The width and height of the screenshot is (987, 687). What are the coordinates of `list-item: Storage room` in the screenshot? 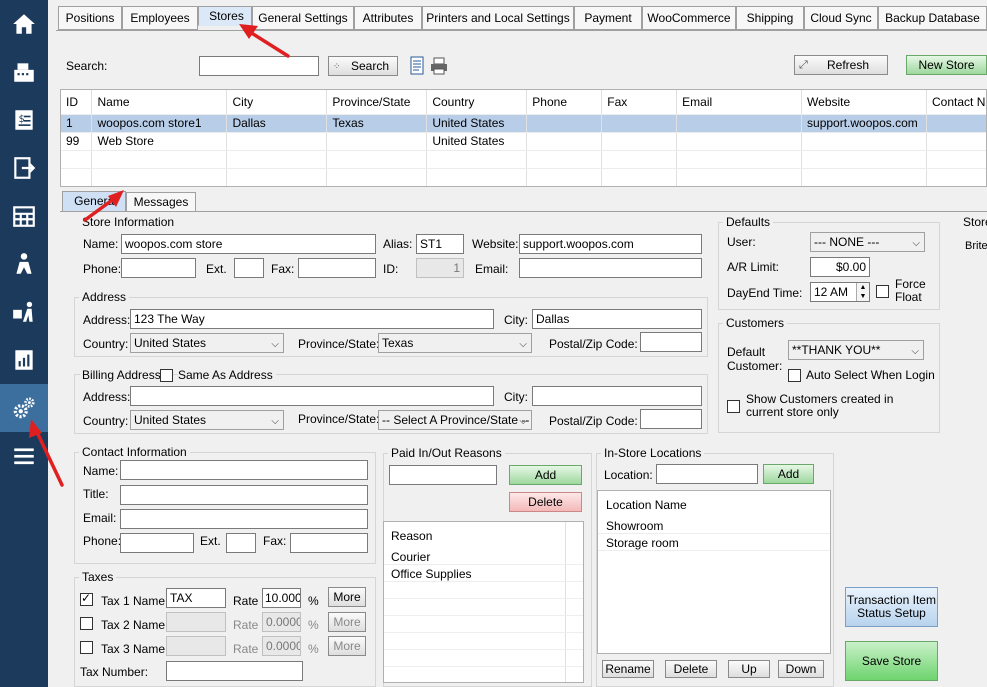 It's located at (642, 543).